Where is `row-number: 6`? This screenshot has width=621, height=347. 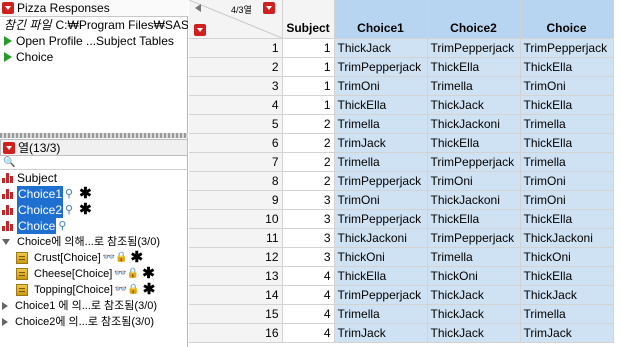
row-number: 6 is located at coordinates (236, 143).